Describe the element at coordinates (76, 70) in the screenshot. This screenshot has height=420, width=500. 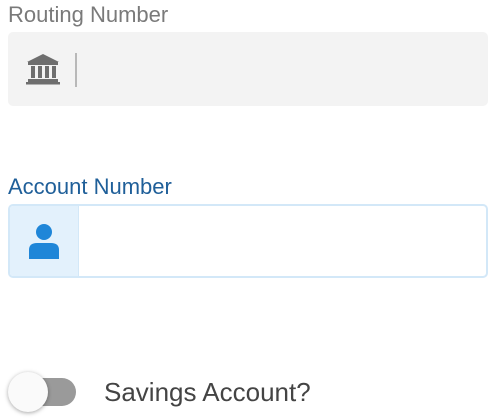
I see `text-cursor` at that location.